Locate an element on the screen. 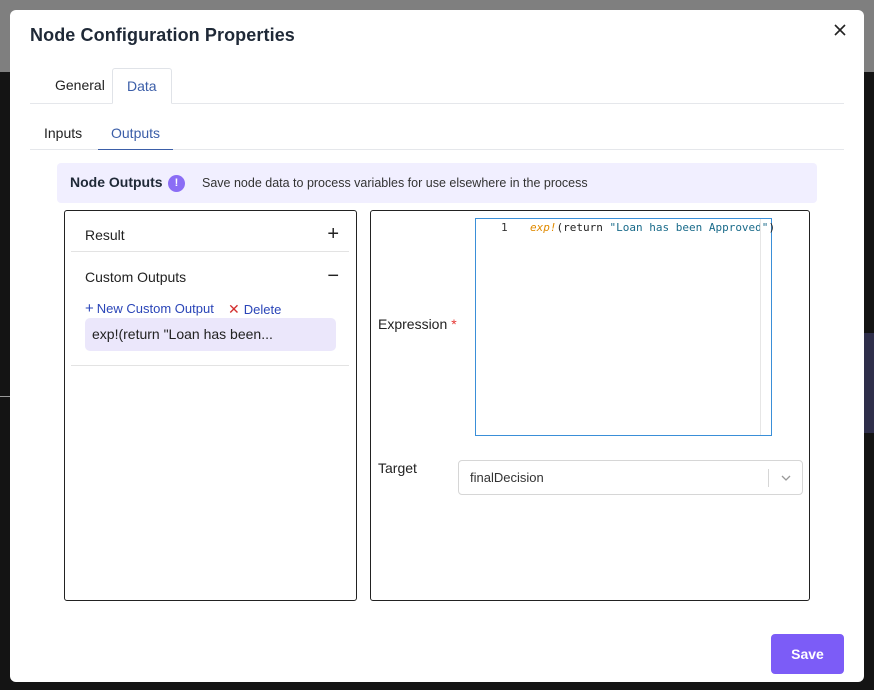 This screenshot has width=874, height=690. editor-scrollbar is located at coordinates (760, 327).